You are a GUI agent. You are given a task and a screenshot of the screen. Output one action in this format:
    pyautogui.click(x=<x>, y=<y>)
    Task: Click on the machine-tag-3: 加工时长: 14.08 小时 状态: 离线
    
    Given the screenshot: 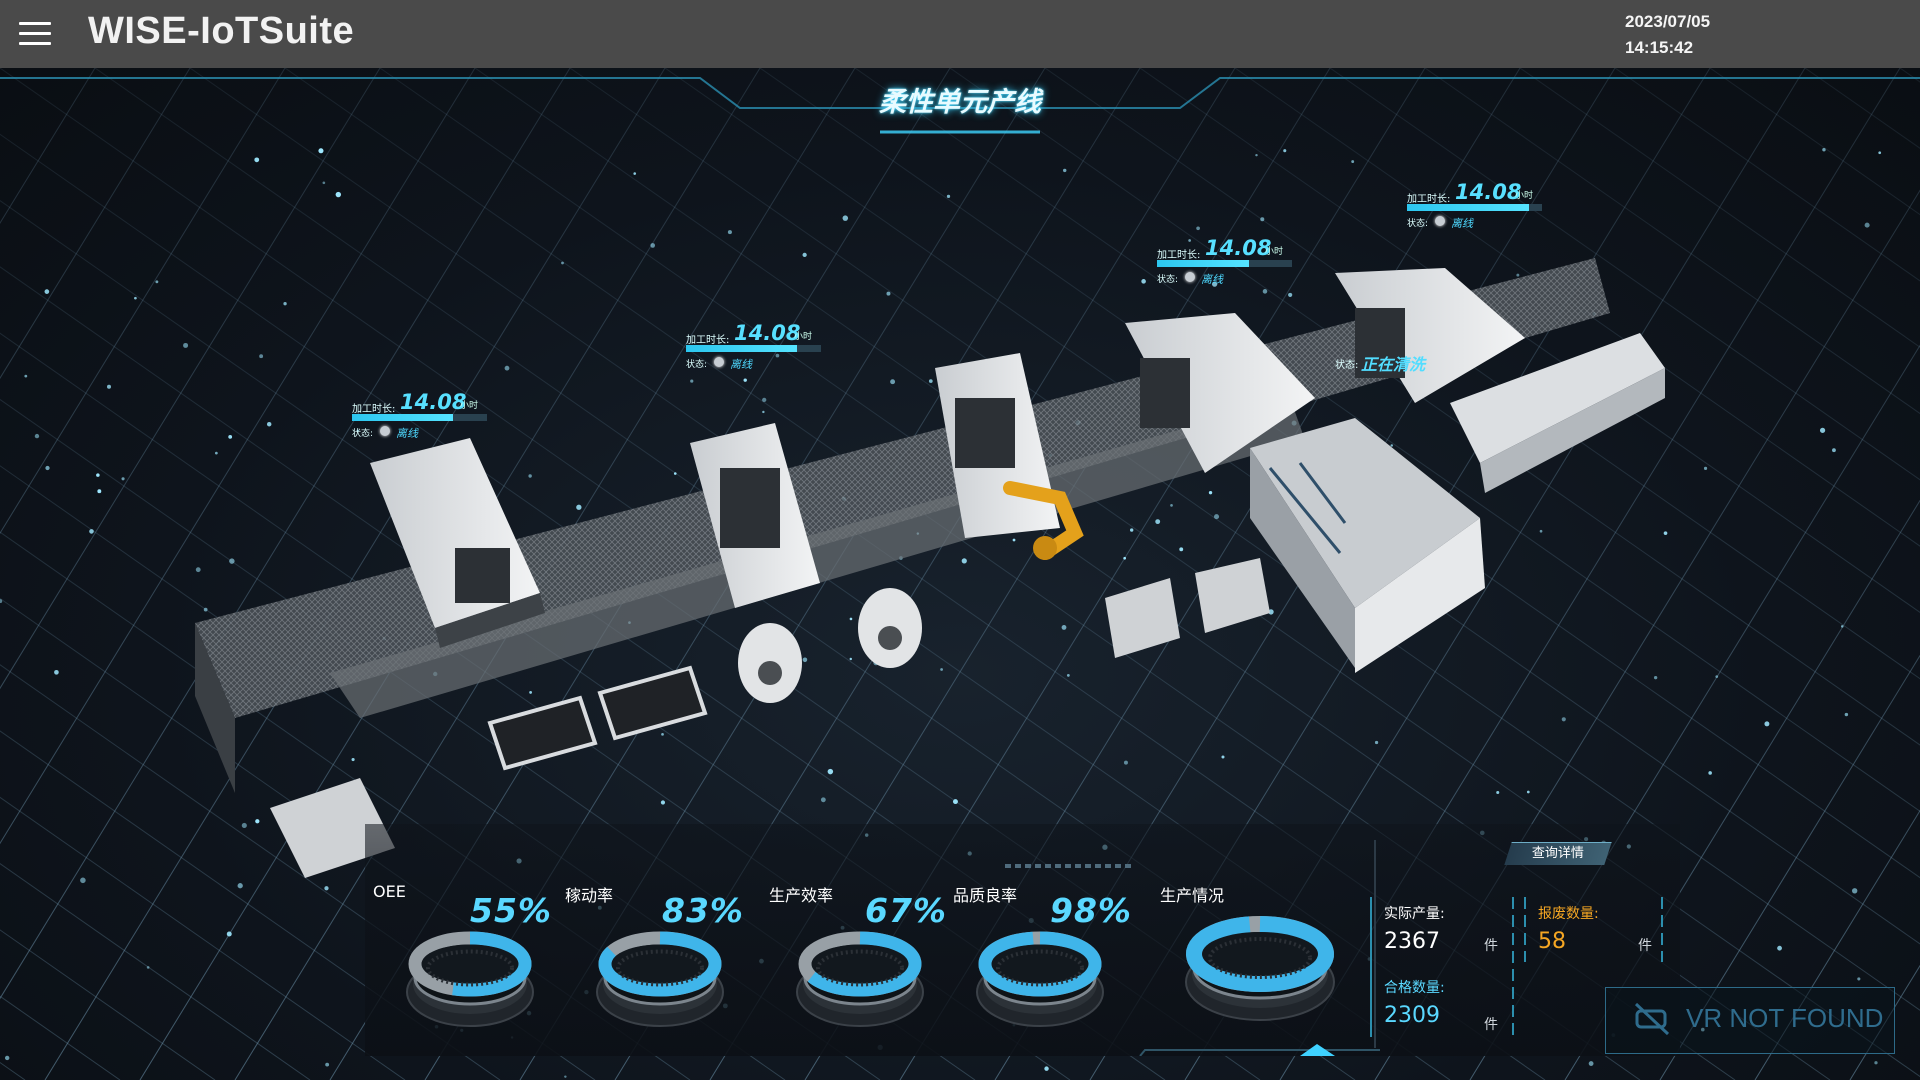 What is the action you would take?
    pyautogui.click(x=1225, y=264)
    